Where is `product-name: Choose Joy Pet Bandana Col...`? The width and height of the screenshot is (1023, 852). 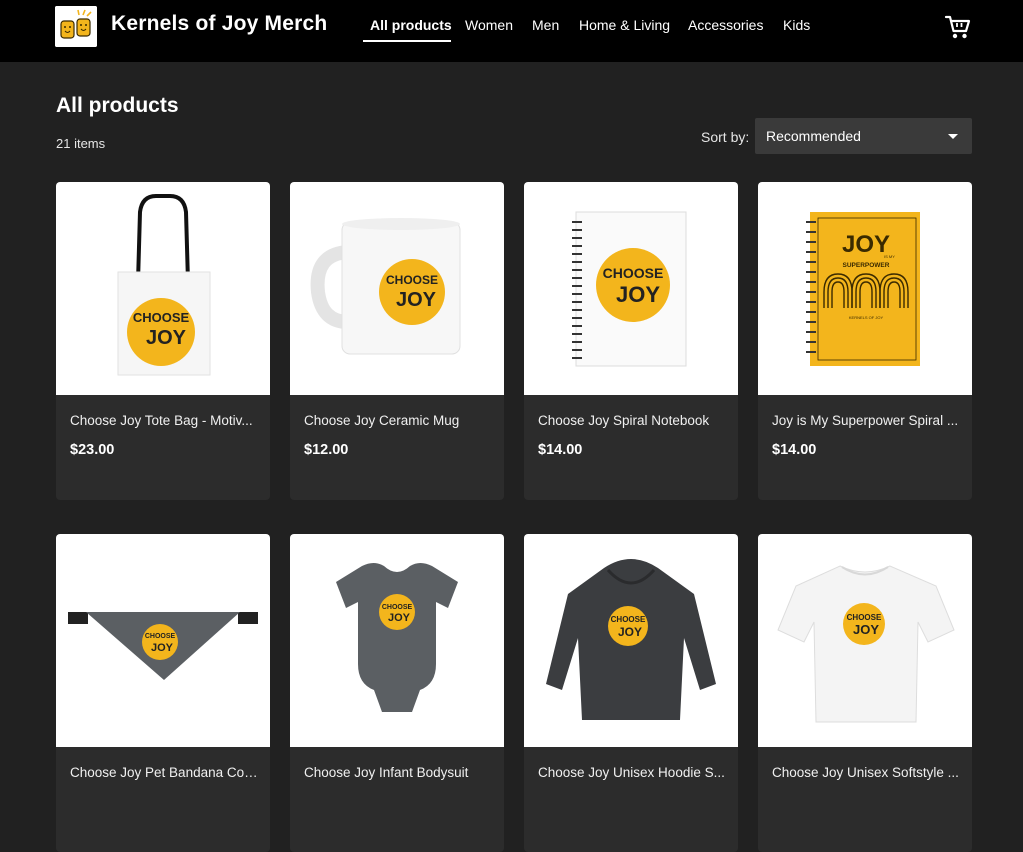 product-name: Choose Joy Pet Bandana Col... is located at coordinates (164, 772).